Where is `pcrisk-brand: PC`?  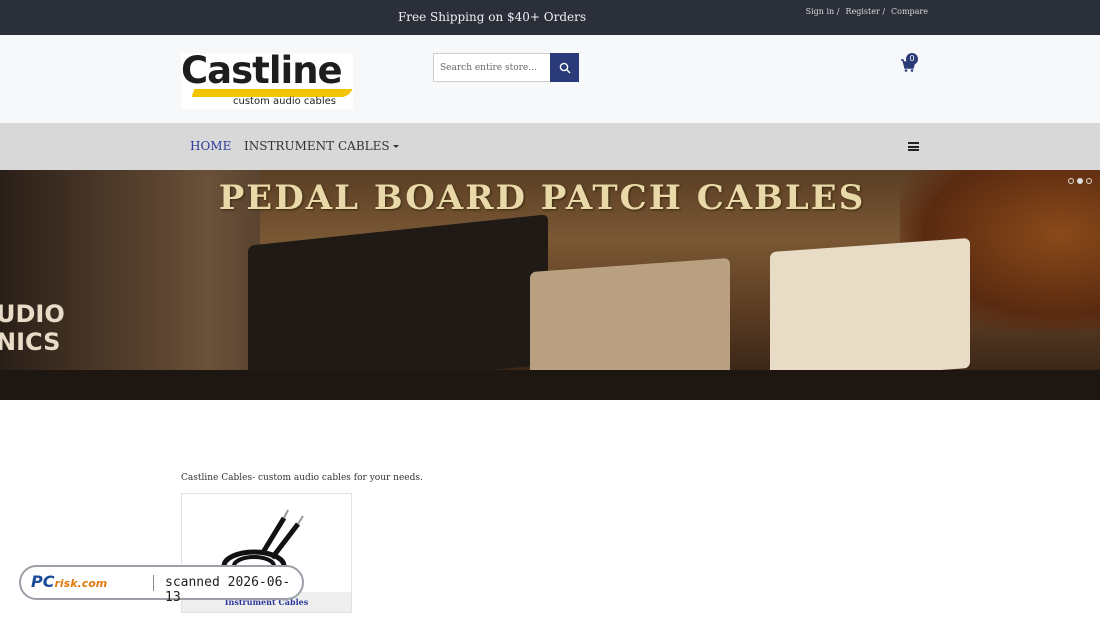
pcrisk-brand: PC is located at coordinates (43, 581).